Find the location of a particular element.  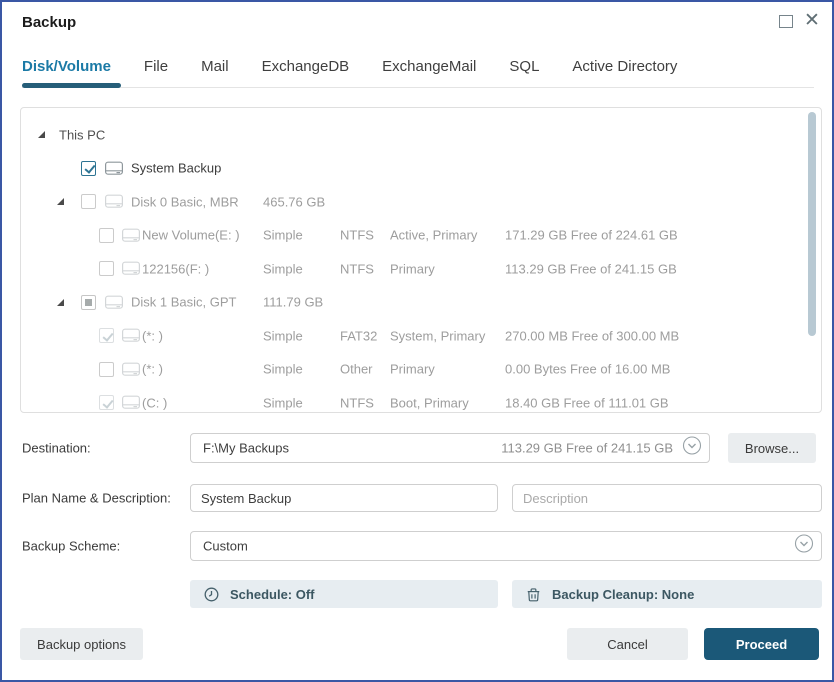

tab-exchangemail: ExchangeMail is located at coordinates (429, 66).